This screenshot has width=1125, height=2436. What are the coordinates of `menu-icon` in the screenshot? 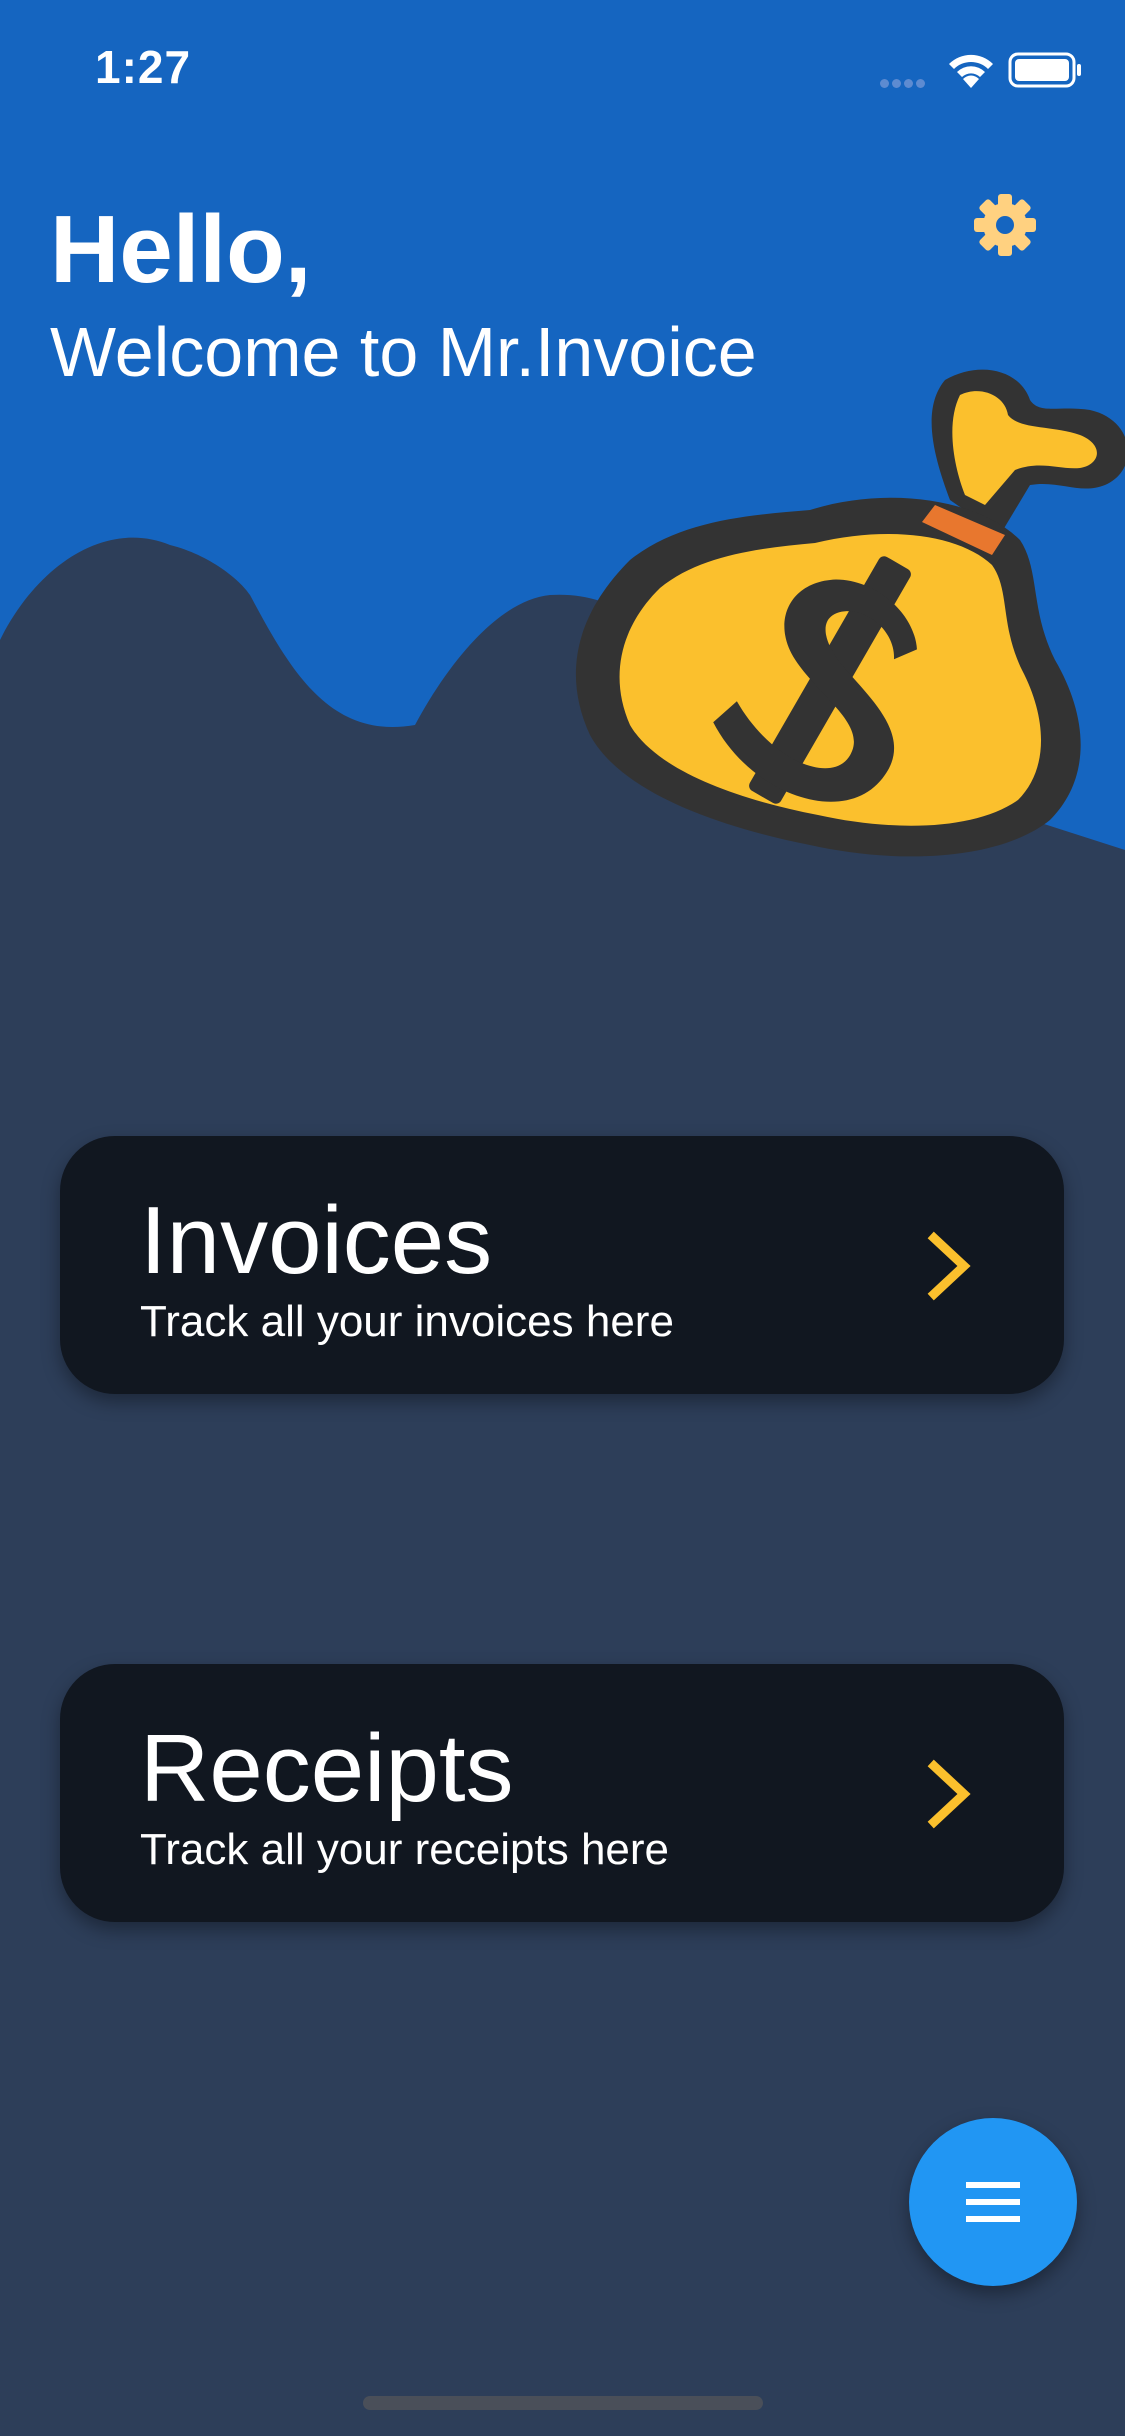 It's located at (993, 2202).